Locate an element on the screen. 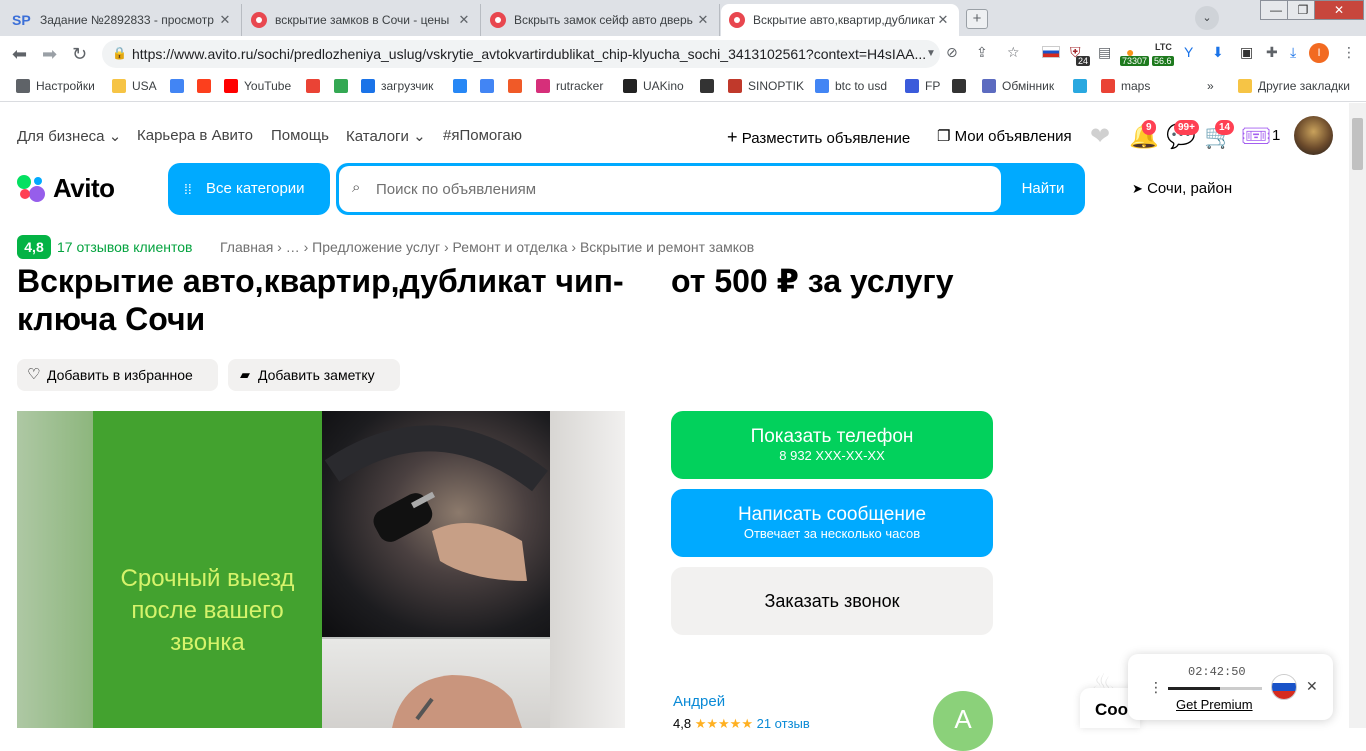  window-close-button: ✕ is located at coordinates (1339, 10).